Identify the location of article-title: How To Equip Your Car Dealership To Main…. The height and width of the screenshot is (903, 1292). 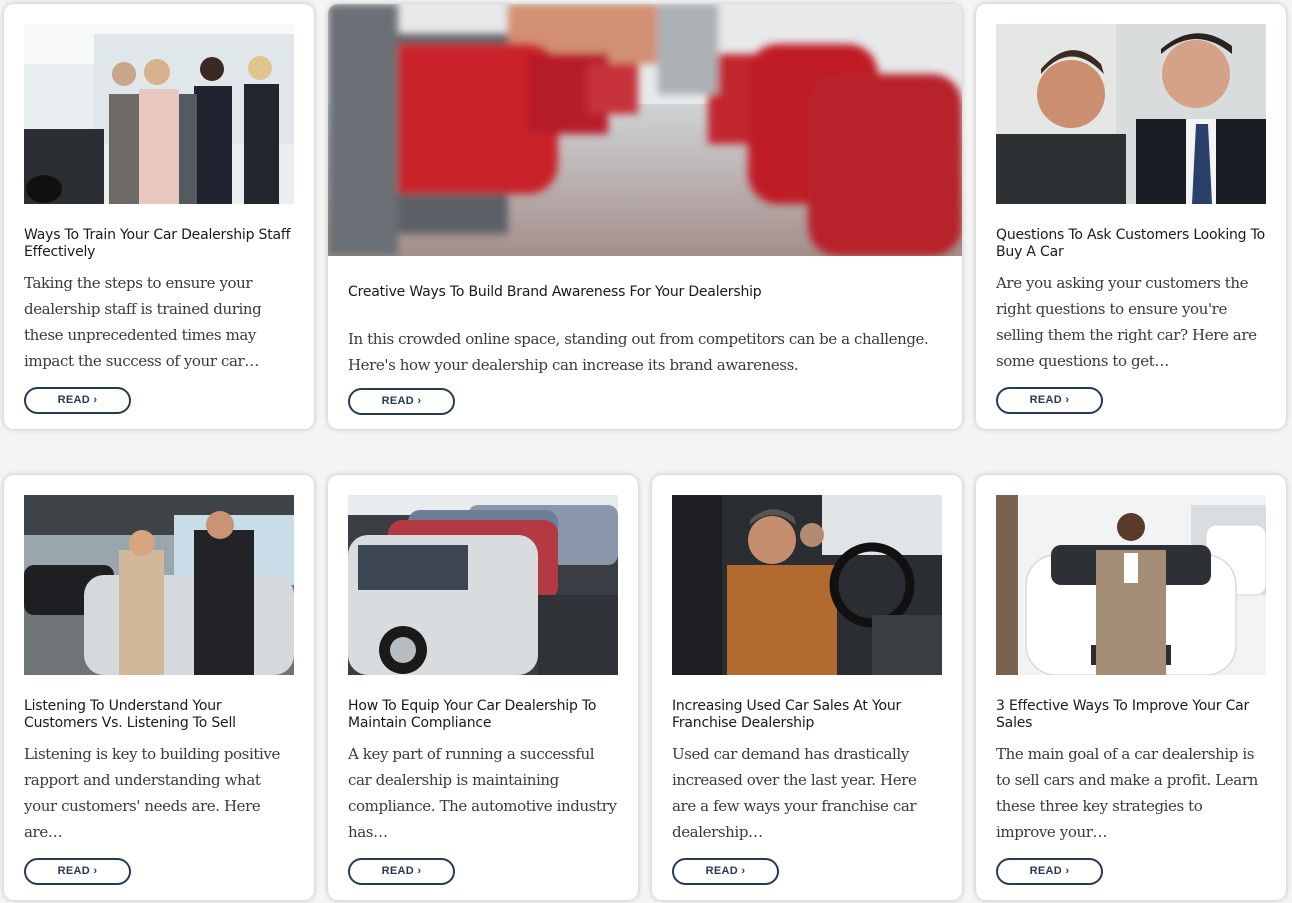
(483, 715).